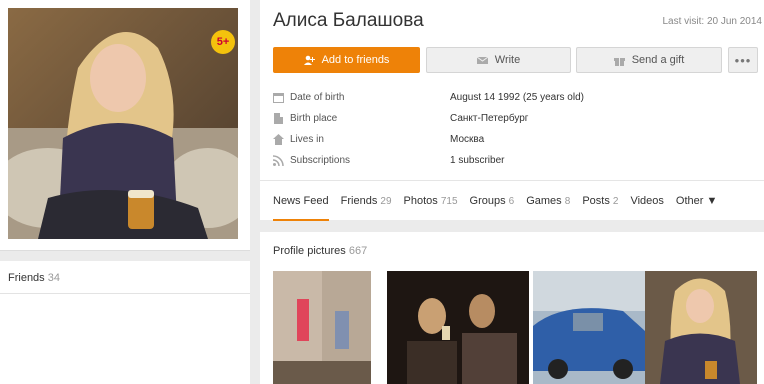  What do you see at coordinates (658, 60) in the screenshot?
I see `send-gift-label: Send a gift` at bounding box center [658, 60].